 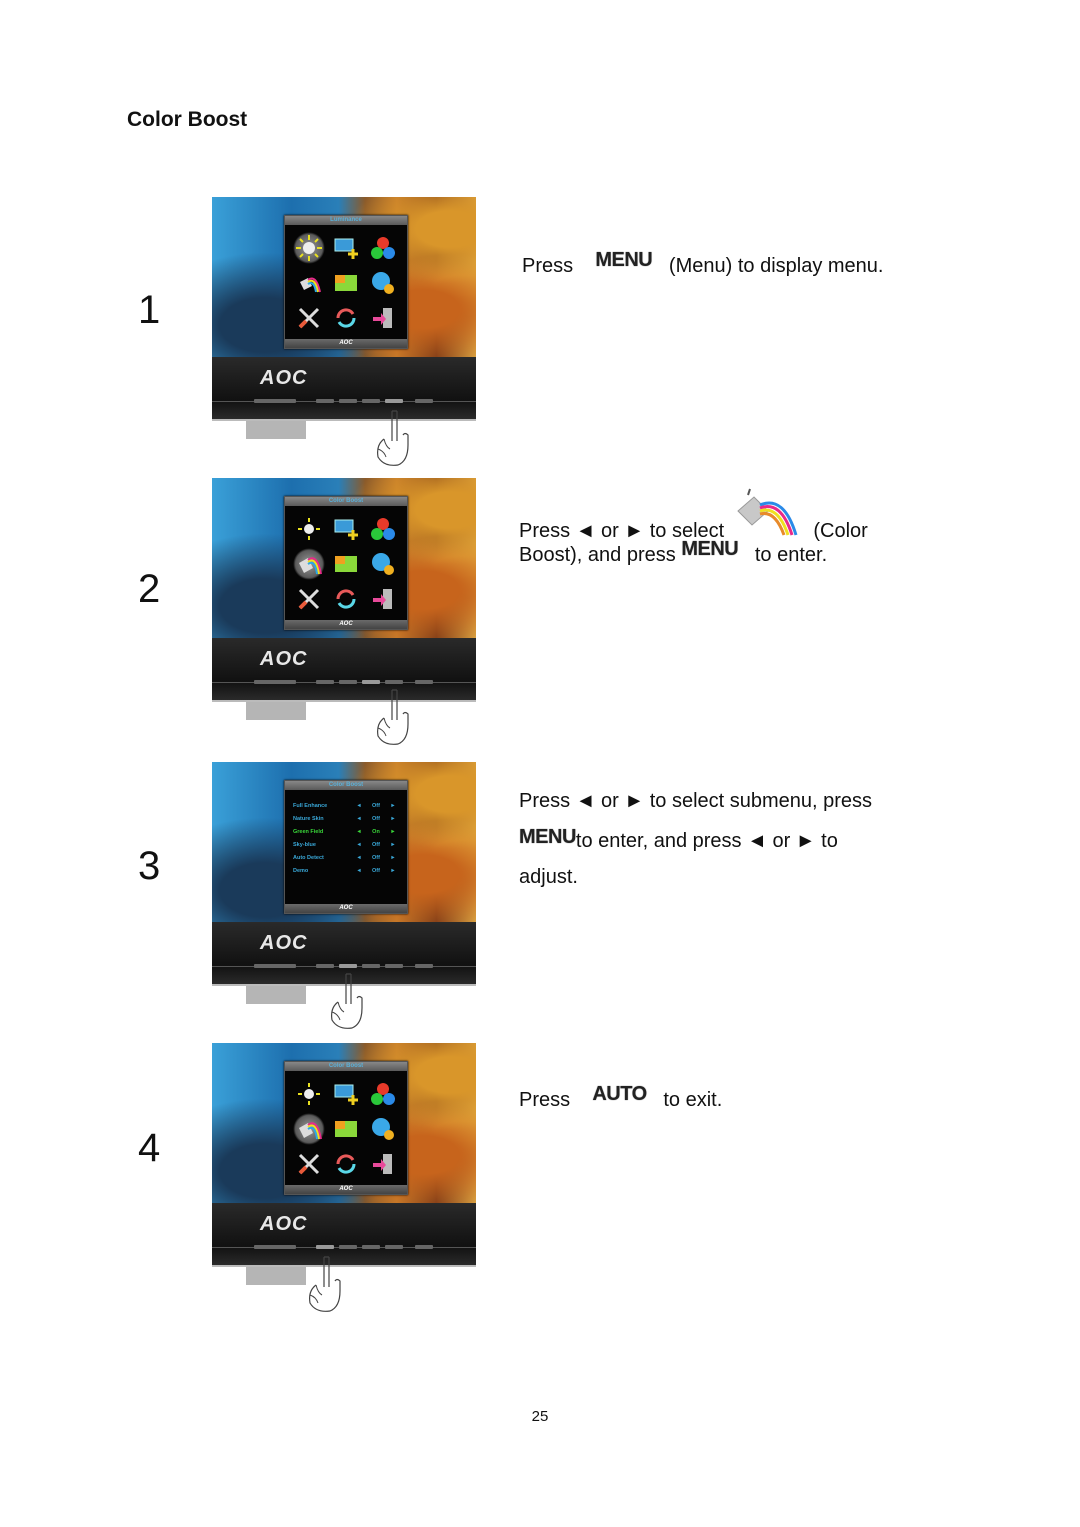 What do you see at coordinates (346, 282) in the screenshot?
I see `osd-main-menu: Luminance AOC` at bounding box center [346, 282].